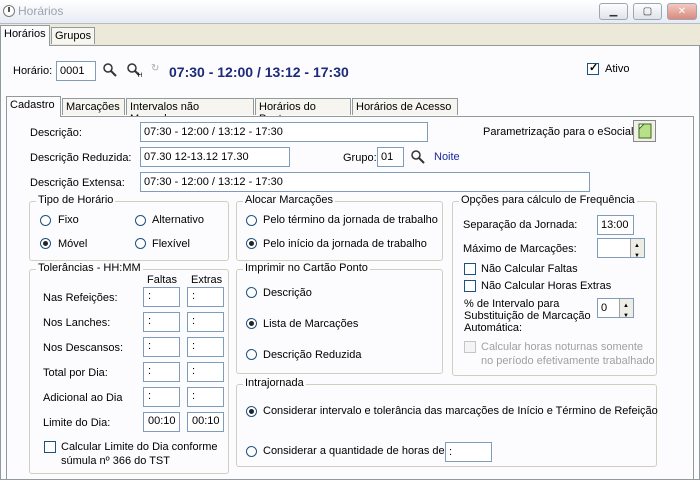 This screenshot has width=700, height=480. What do you see at coordinates (93, 106) in the screenshot?
I see `tab-marcacoes: Marcações` at bounding box center [93, 106].